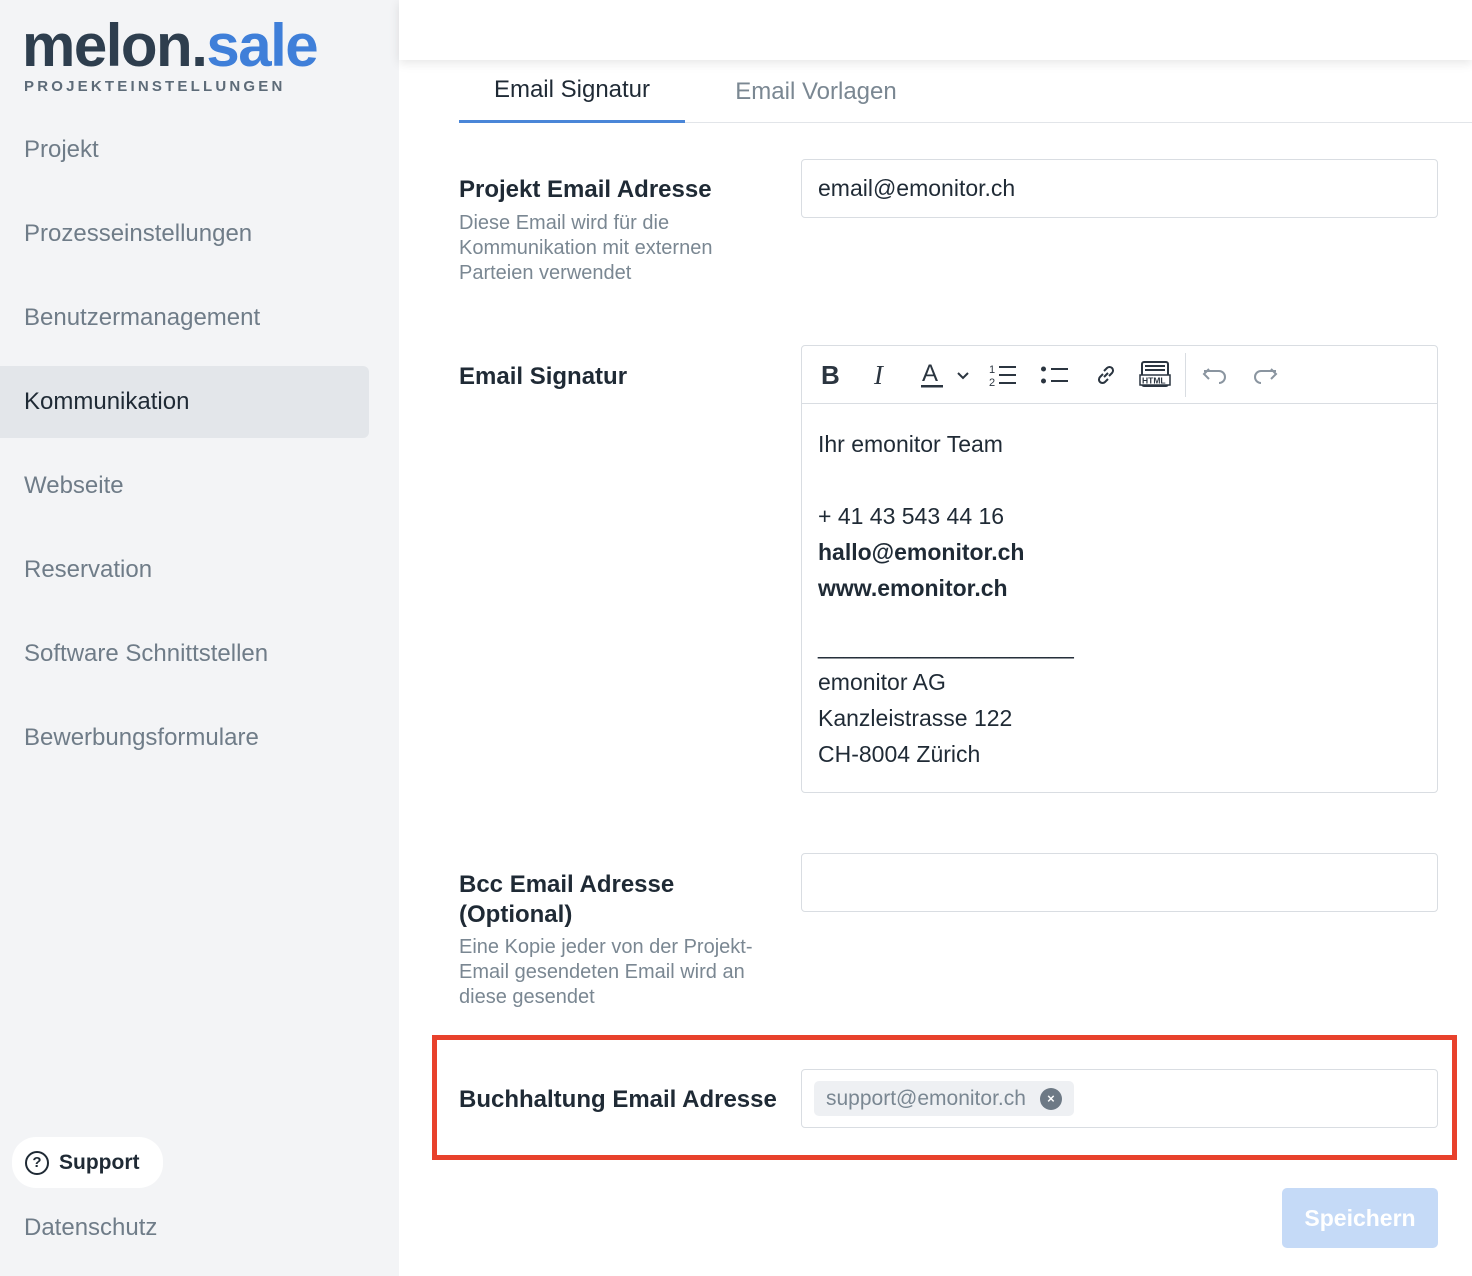 Image resolution: width=1472 pixels, height=1276 pixels. What do you see at coordinates (910, 444) in the screenshot?
I see `signature-line: Ihr emonitor Team` at bounding box center [910, 444].